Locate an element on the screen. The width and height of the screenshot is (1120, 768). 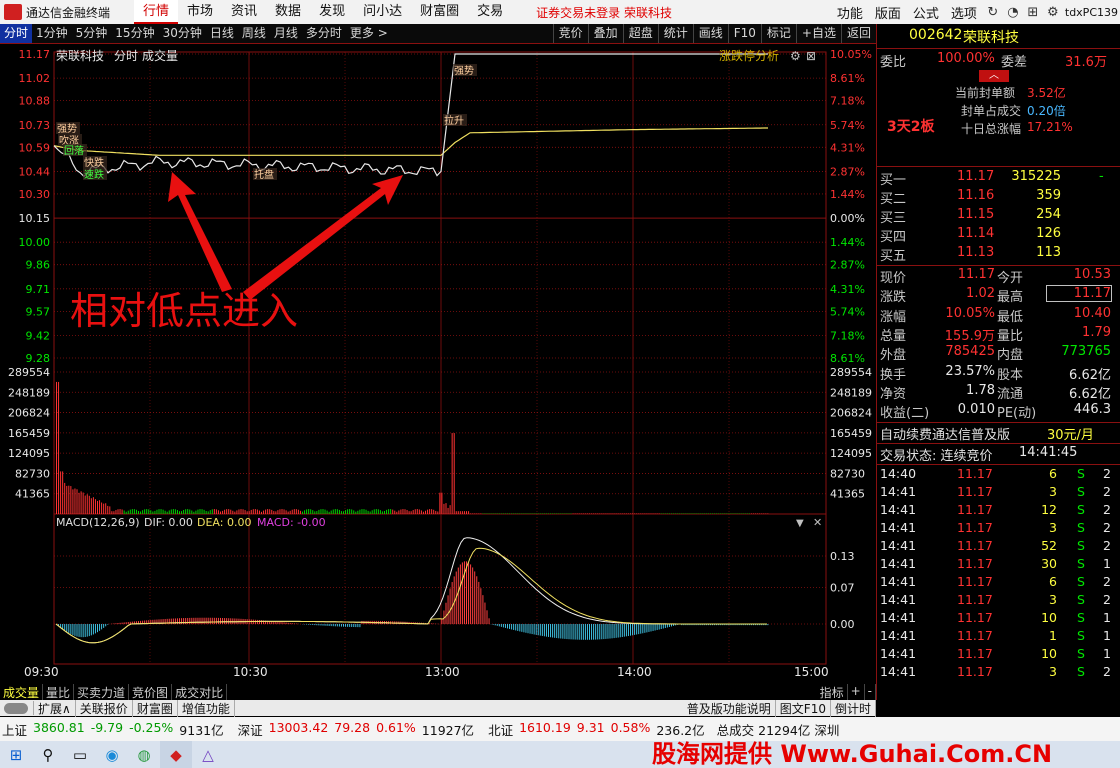
menu-市场: 市场 is located at coordinates (200, 12).